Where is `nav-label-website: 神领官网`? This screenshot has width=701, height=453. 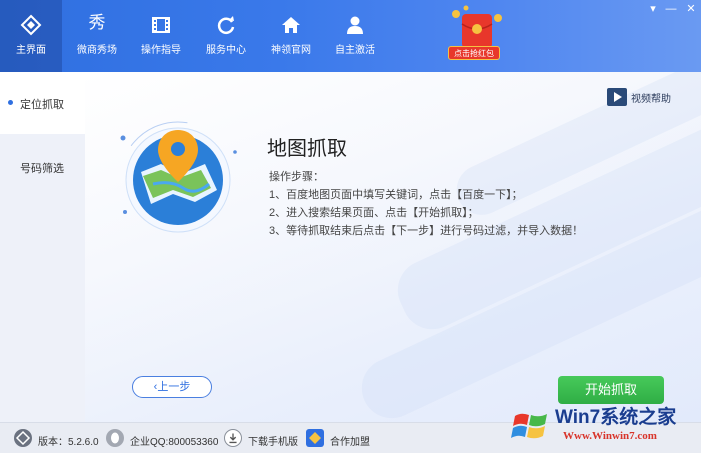
nav-label-website: 神领官网 is located at coordinates (291, 50).